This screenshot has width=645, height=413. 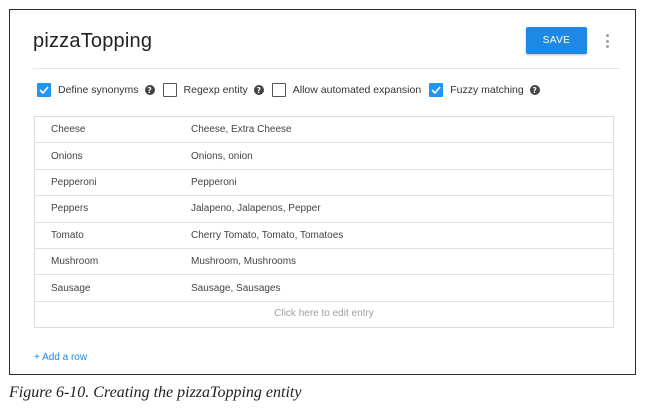 I want to click on table-row: Sausage Sausage, Sausages, so click(x=324, y=288).